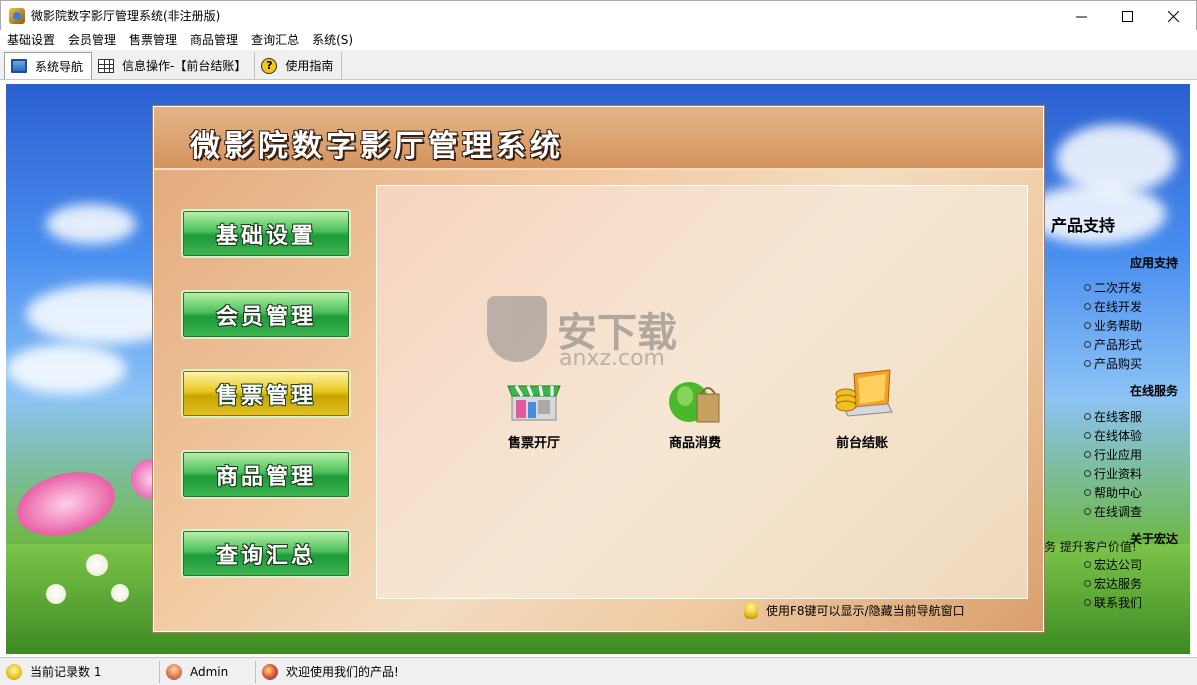  I want to click on toolbar: 系统导航 信息操作-【前台结账】 ? 使用指南, so click(598, 65).